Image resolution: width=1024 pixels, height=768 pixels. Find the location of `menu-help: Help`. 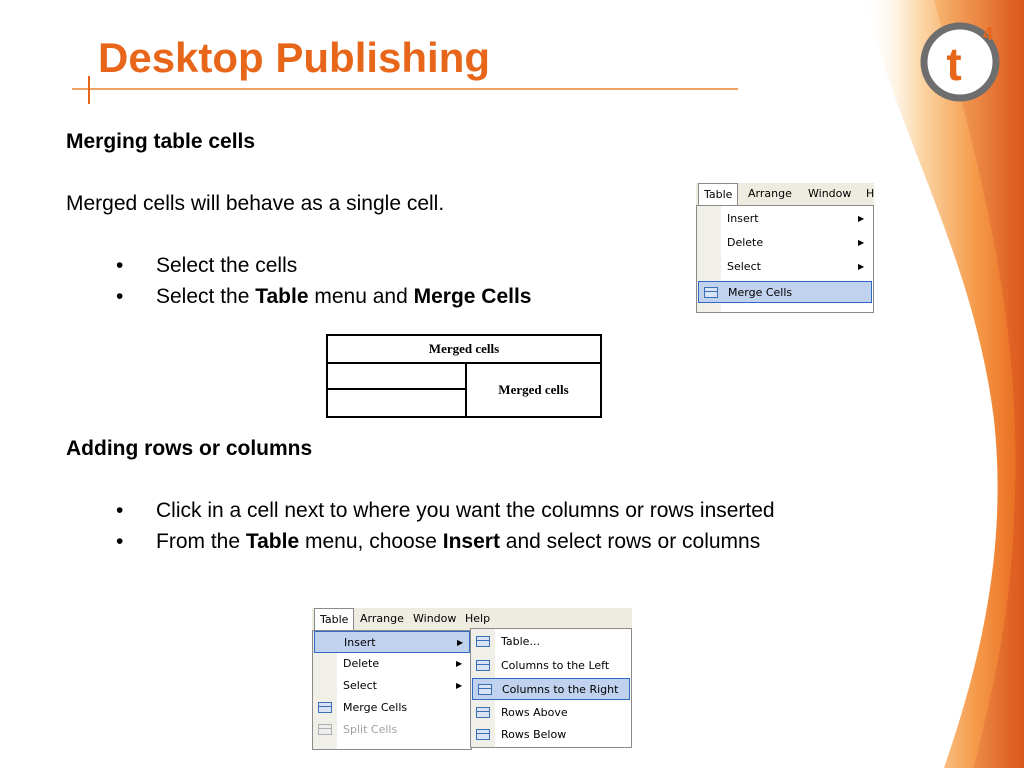

menu-help: Help is located at coordinates (477, 618).